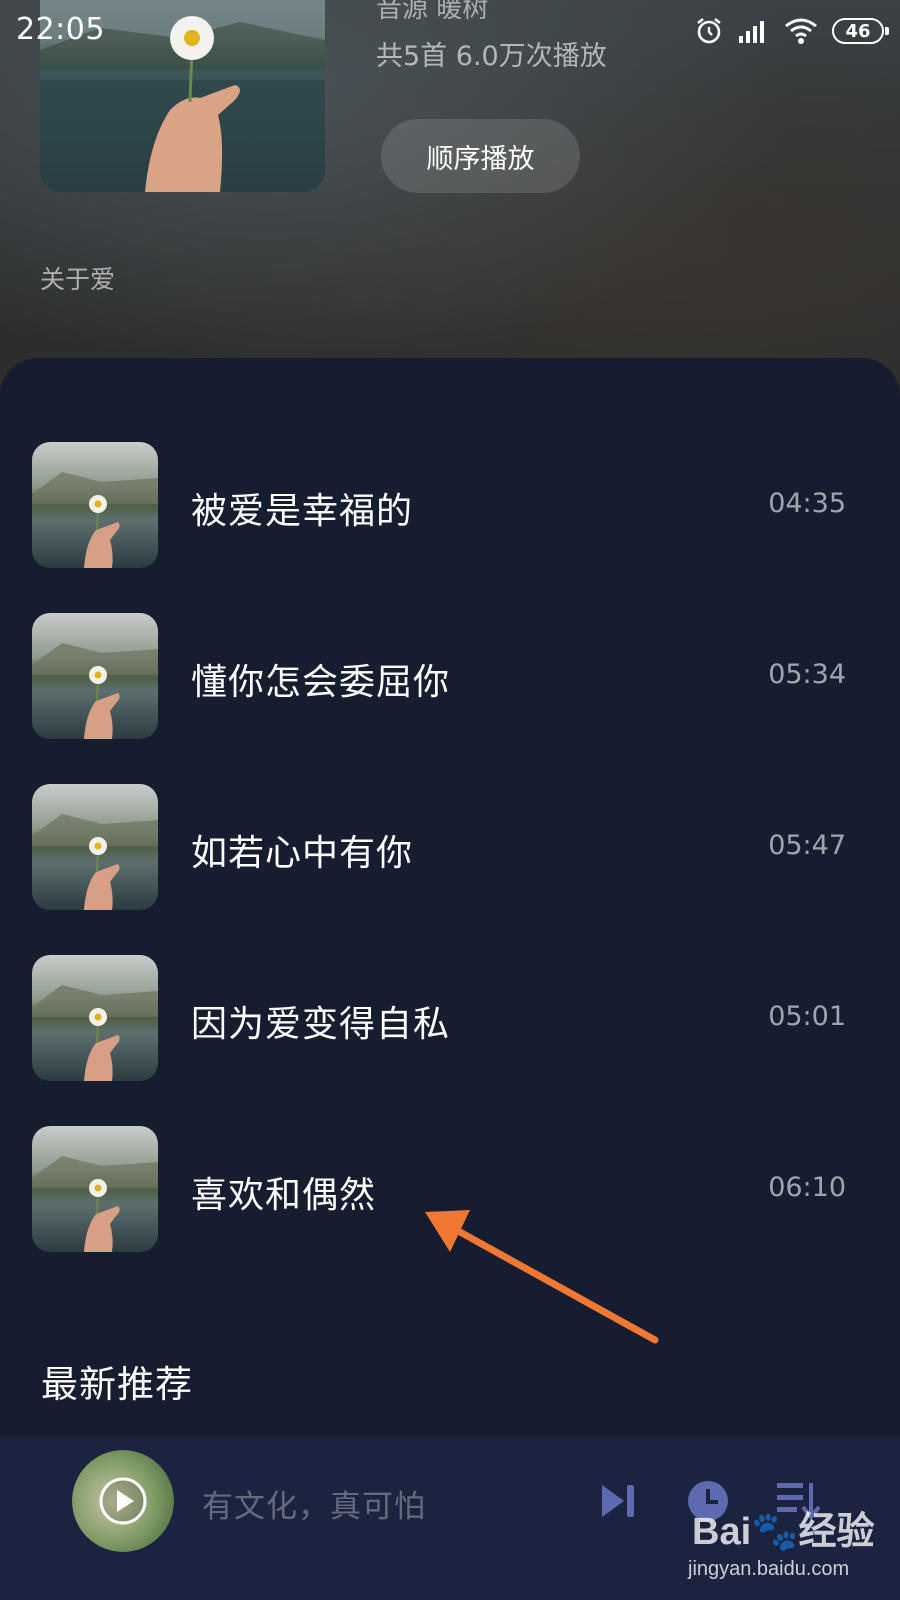  What do you see at coordinates (314, 1507) in the screenshot?
I see `mini-player-title: 有文化，真可怕` at bounding box center [314, 1507].